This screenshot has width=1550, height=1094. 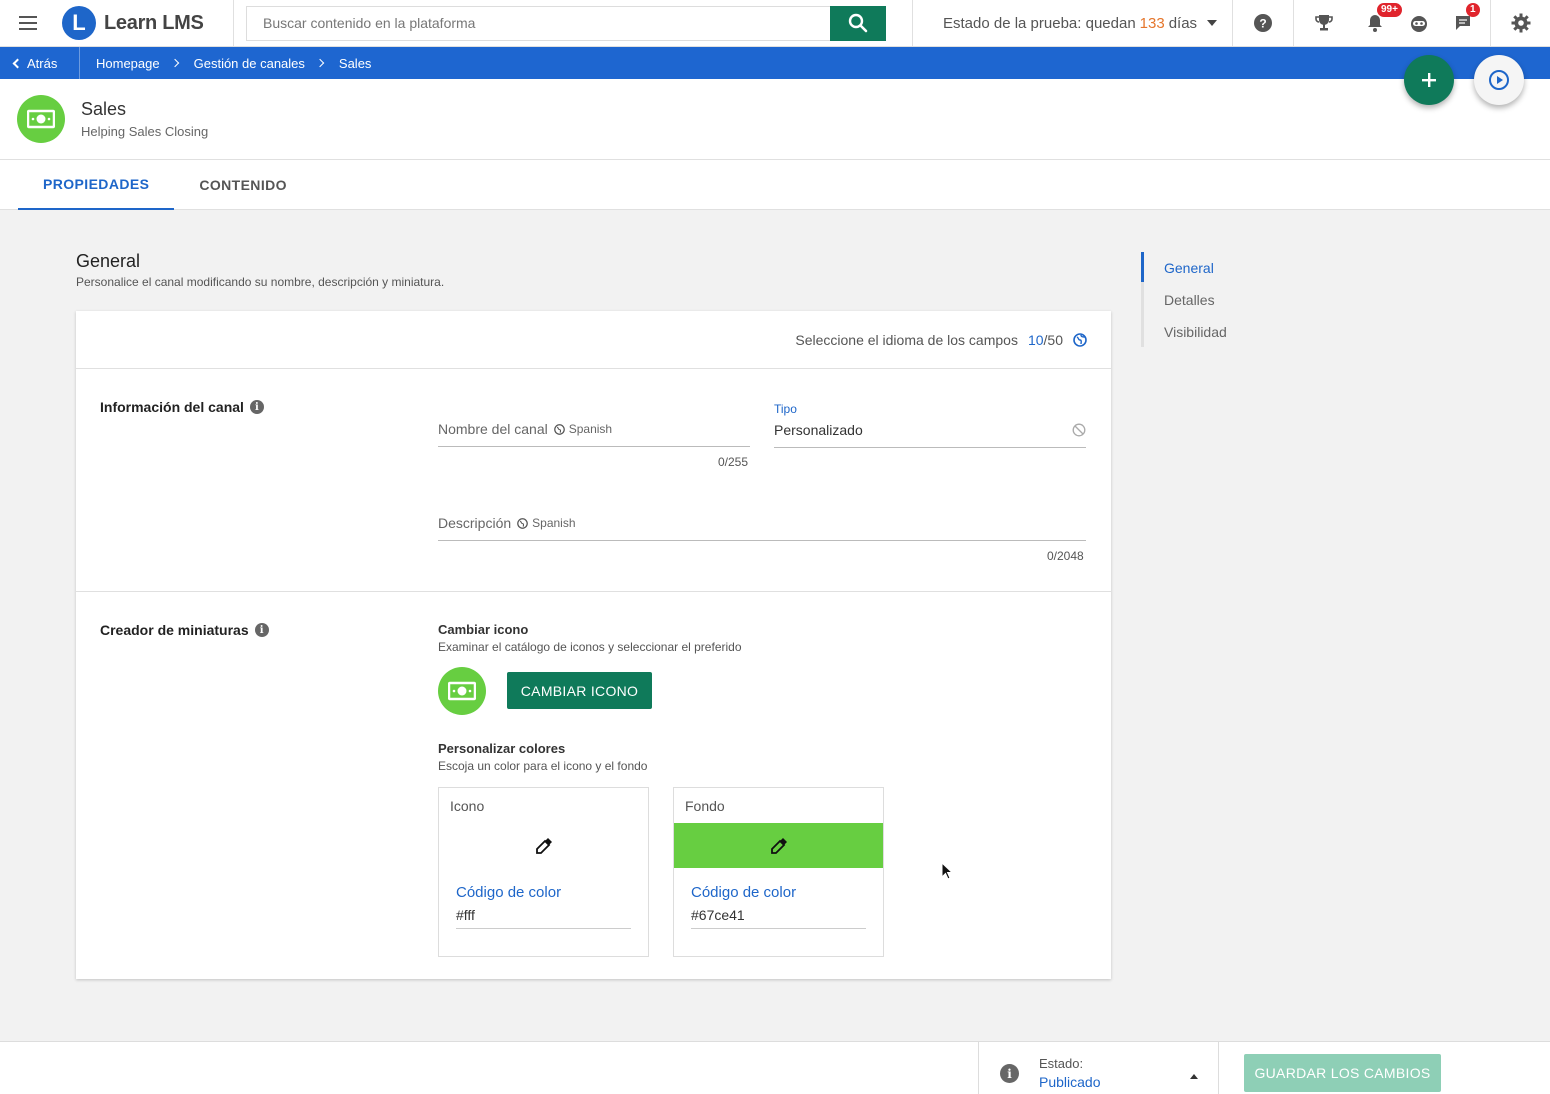 I want to click on messages-badge: 1, so click(x=1473, y=9).